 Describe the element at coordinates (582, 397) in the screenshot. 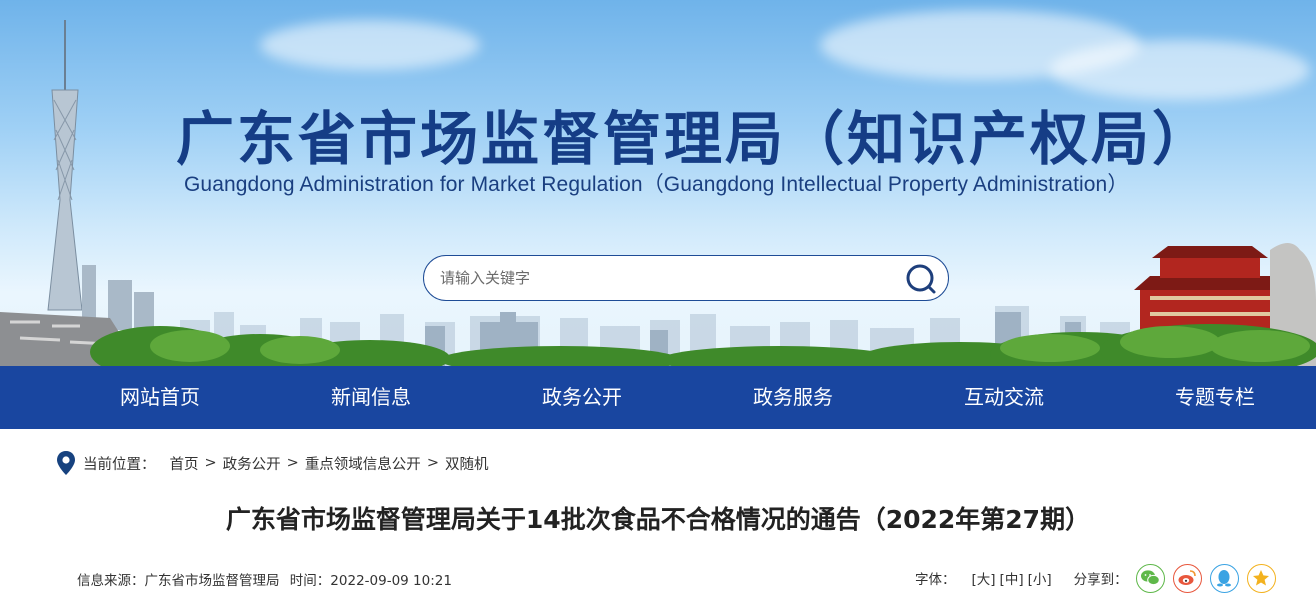

I see `nav-item-gov-affairs: 政务公开` at that location.